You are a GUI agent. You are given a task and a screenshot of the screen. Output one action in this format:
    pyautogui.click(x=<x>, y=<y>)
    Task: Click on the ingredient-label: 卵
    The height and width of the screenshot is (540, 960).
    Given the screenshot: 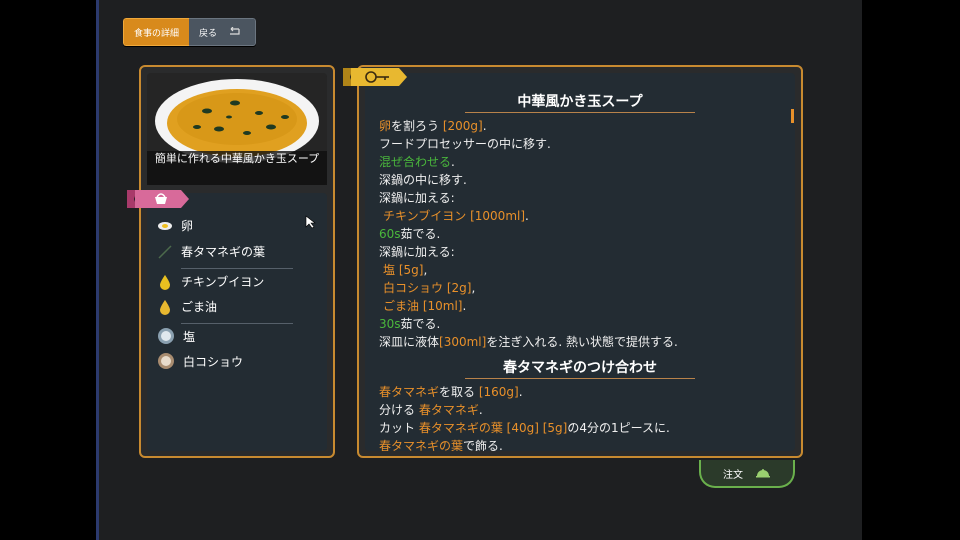 What is the action you would take?
    pyautogui.click(x=187, y=226)
    